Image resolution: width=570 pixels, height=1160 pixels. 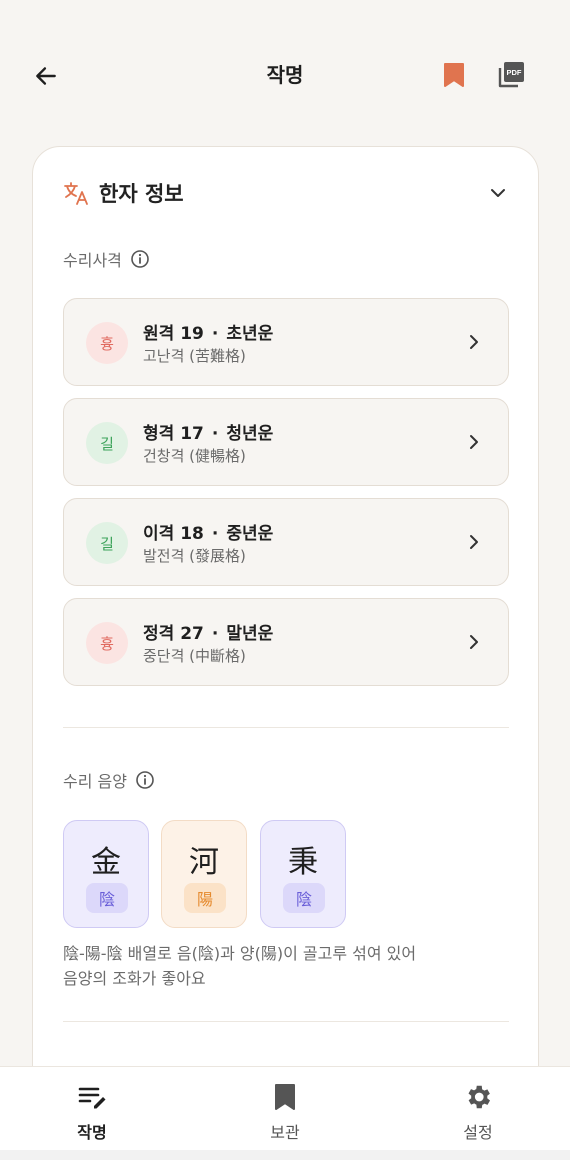 What do you see at coordinates (285, 1155) in the screenshot?
I see `system-bar` at bounding box center [285, 1155].